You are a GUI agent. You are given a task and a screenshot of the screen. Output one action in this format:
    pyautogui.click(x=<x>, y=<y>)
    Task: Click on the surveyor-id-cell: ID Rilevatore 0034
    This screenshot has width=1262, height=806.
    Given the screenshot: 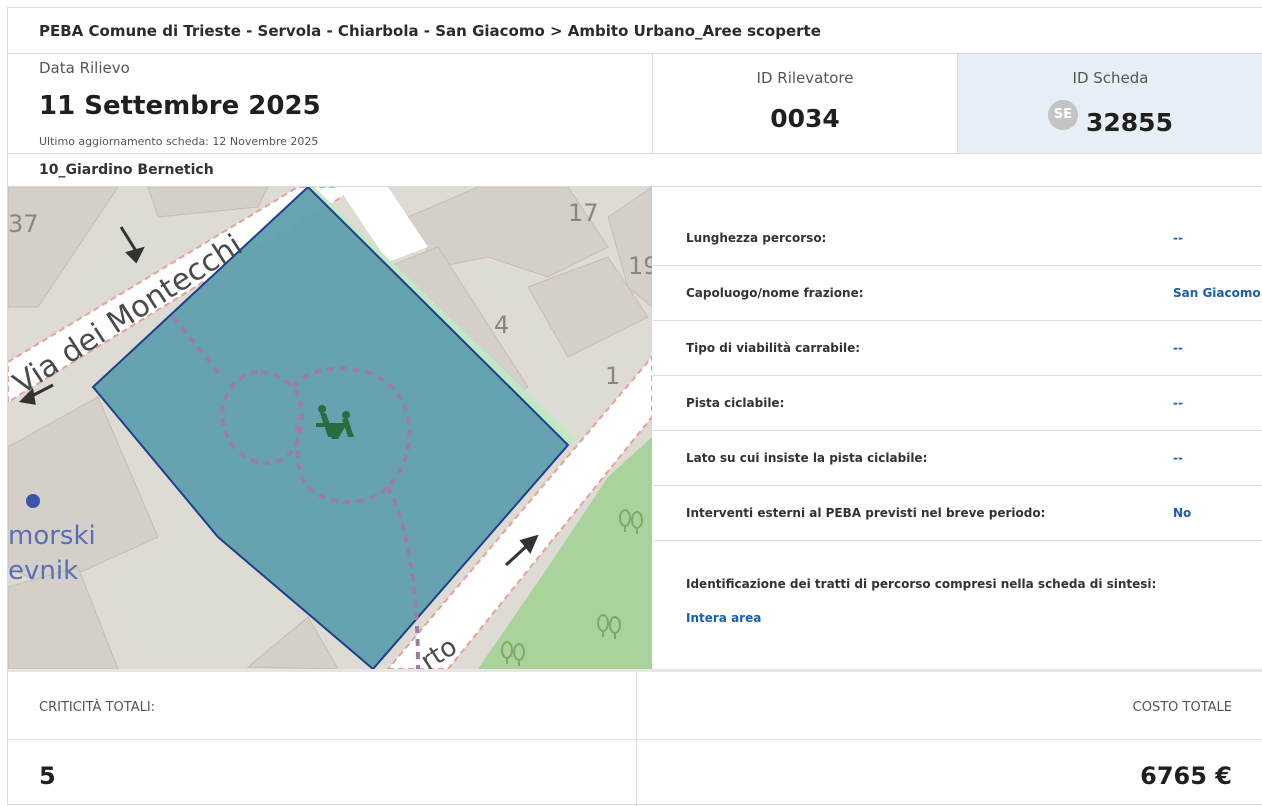 What is the action you would take?
    pyautogui.click(x=805, y=103)
    